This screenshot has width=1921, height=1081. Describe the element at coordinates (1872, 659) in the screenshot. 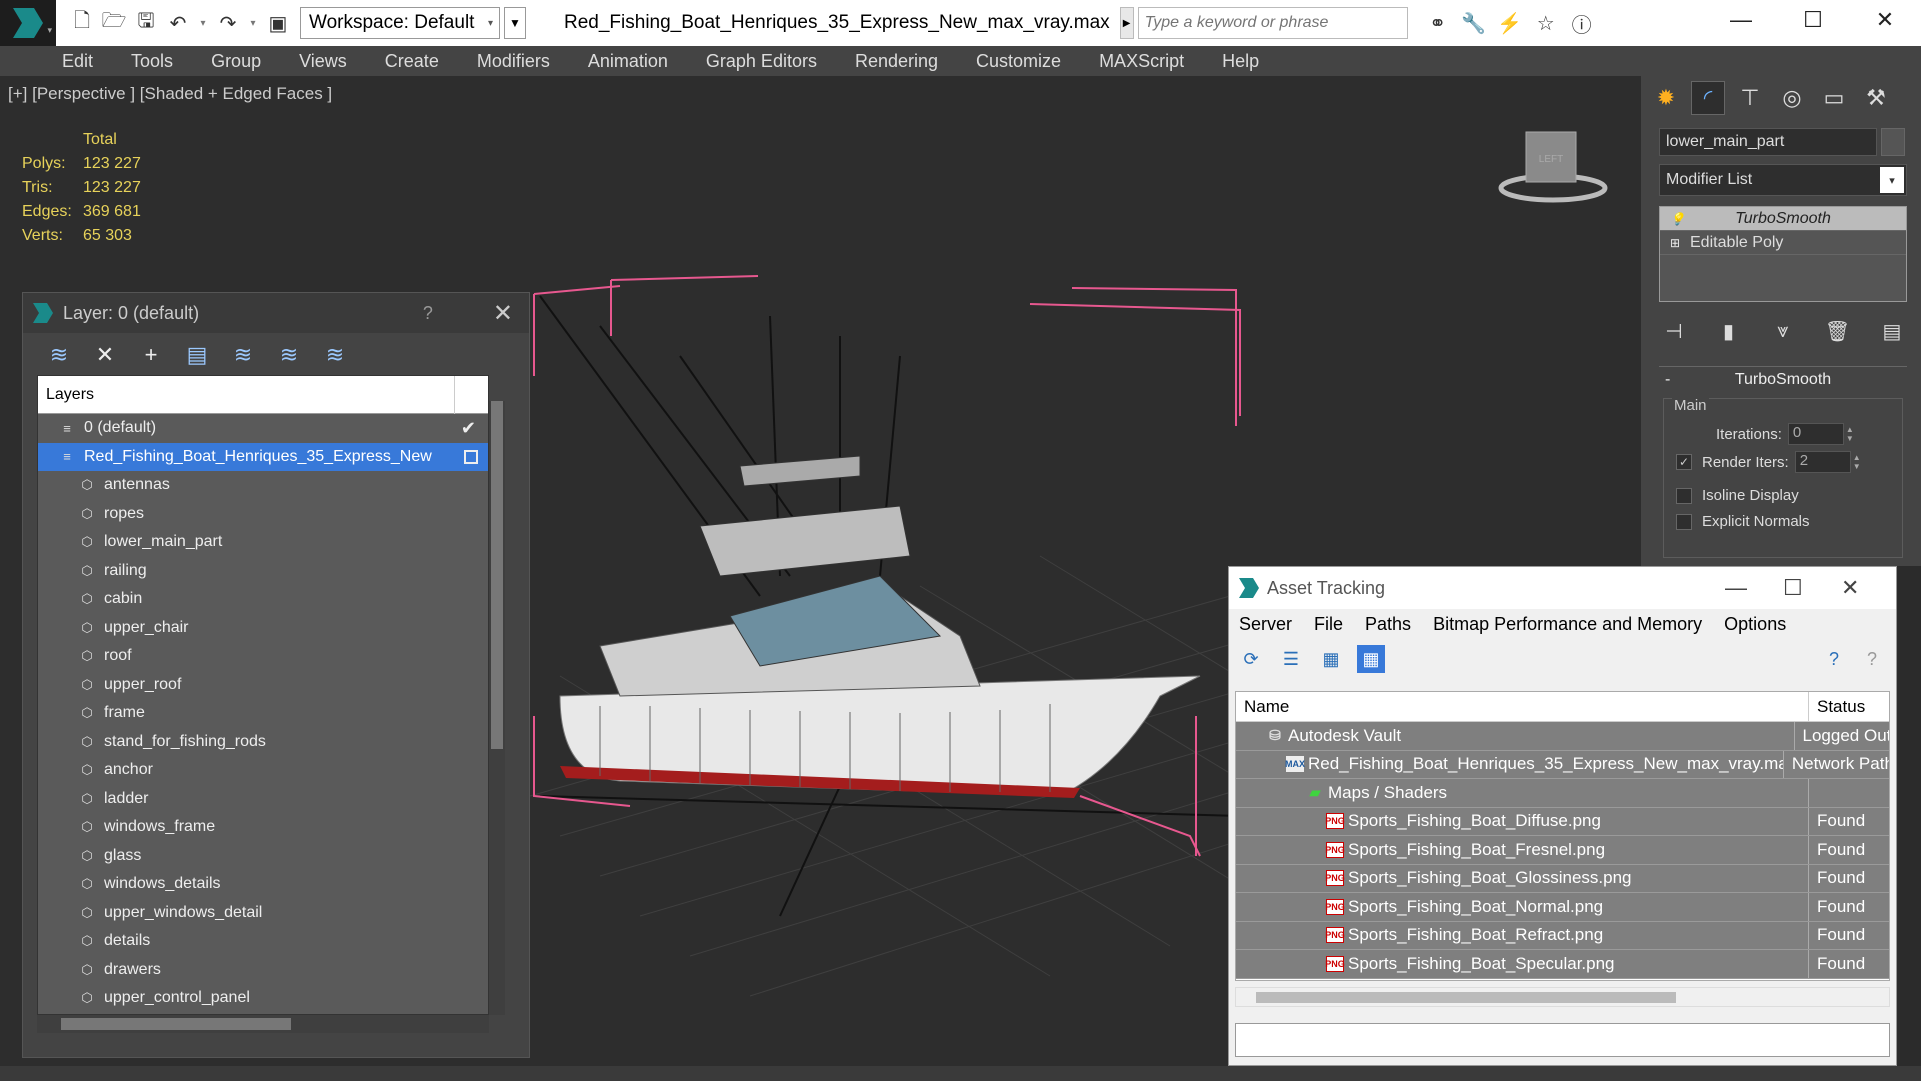

I see `help-disabled-icon: ?` at that location.